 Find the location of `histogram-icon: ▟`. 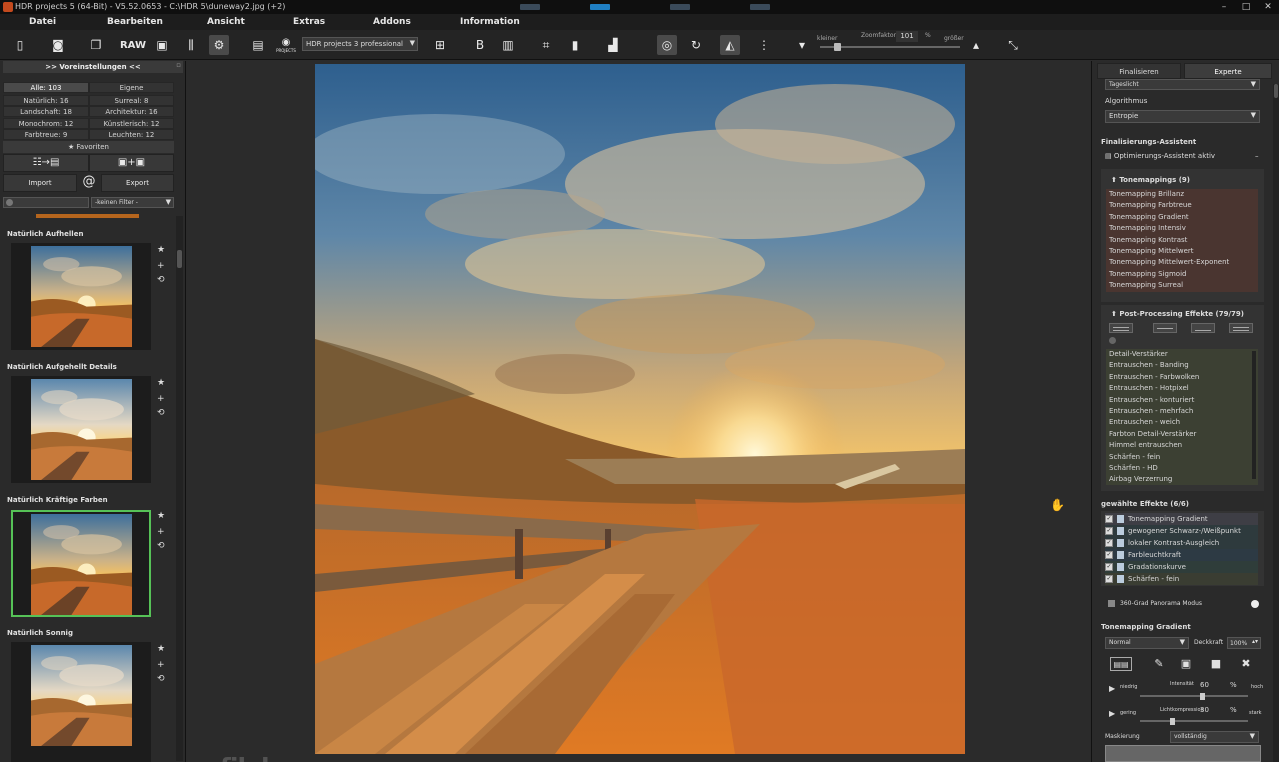

histogram-icon: ▟ is located at coordinates (613, 45).